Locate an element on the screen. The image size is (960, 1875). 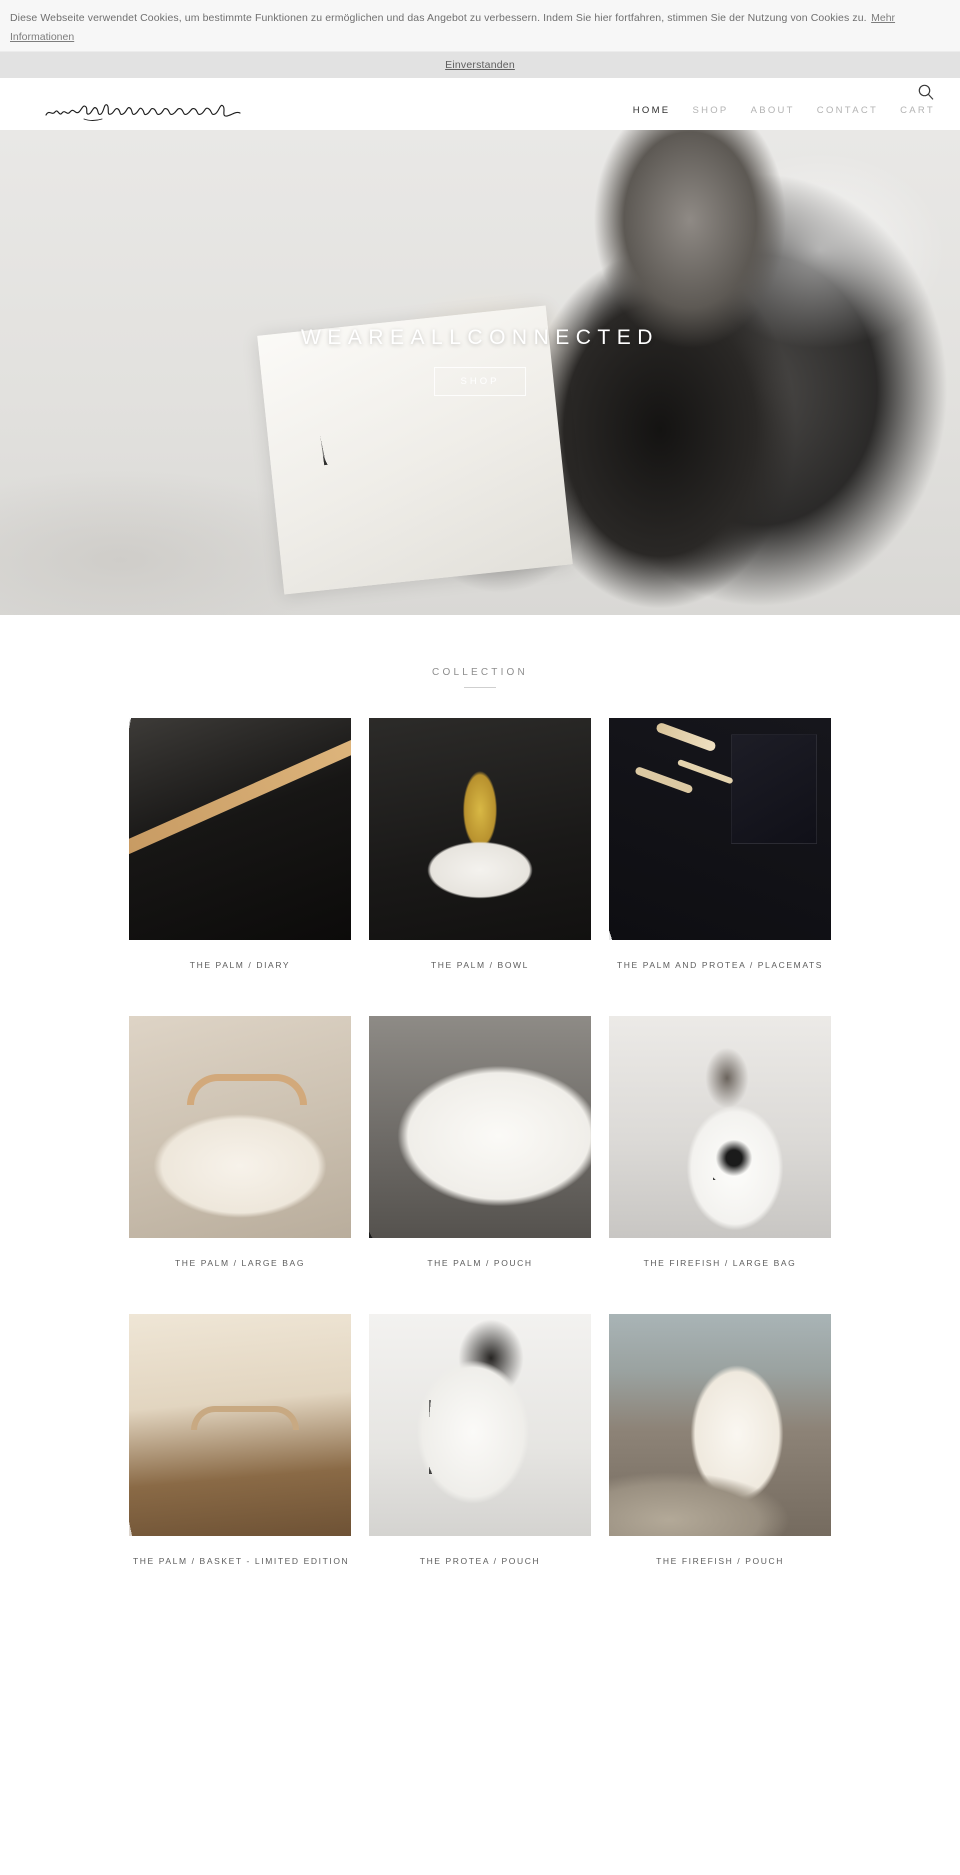
product-caption: THE PALM / POUCH is located at coordinates (480, 1276).